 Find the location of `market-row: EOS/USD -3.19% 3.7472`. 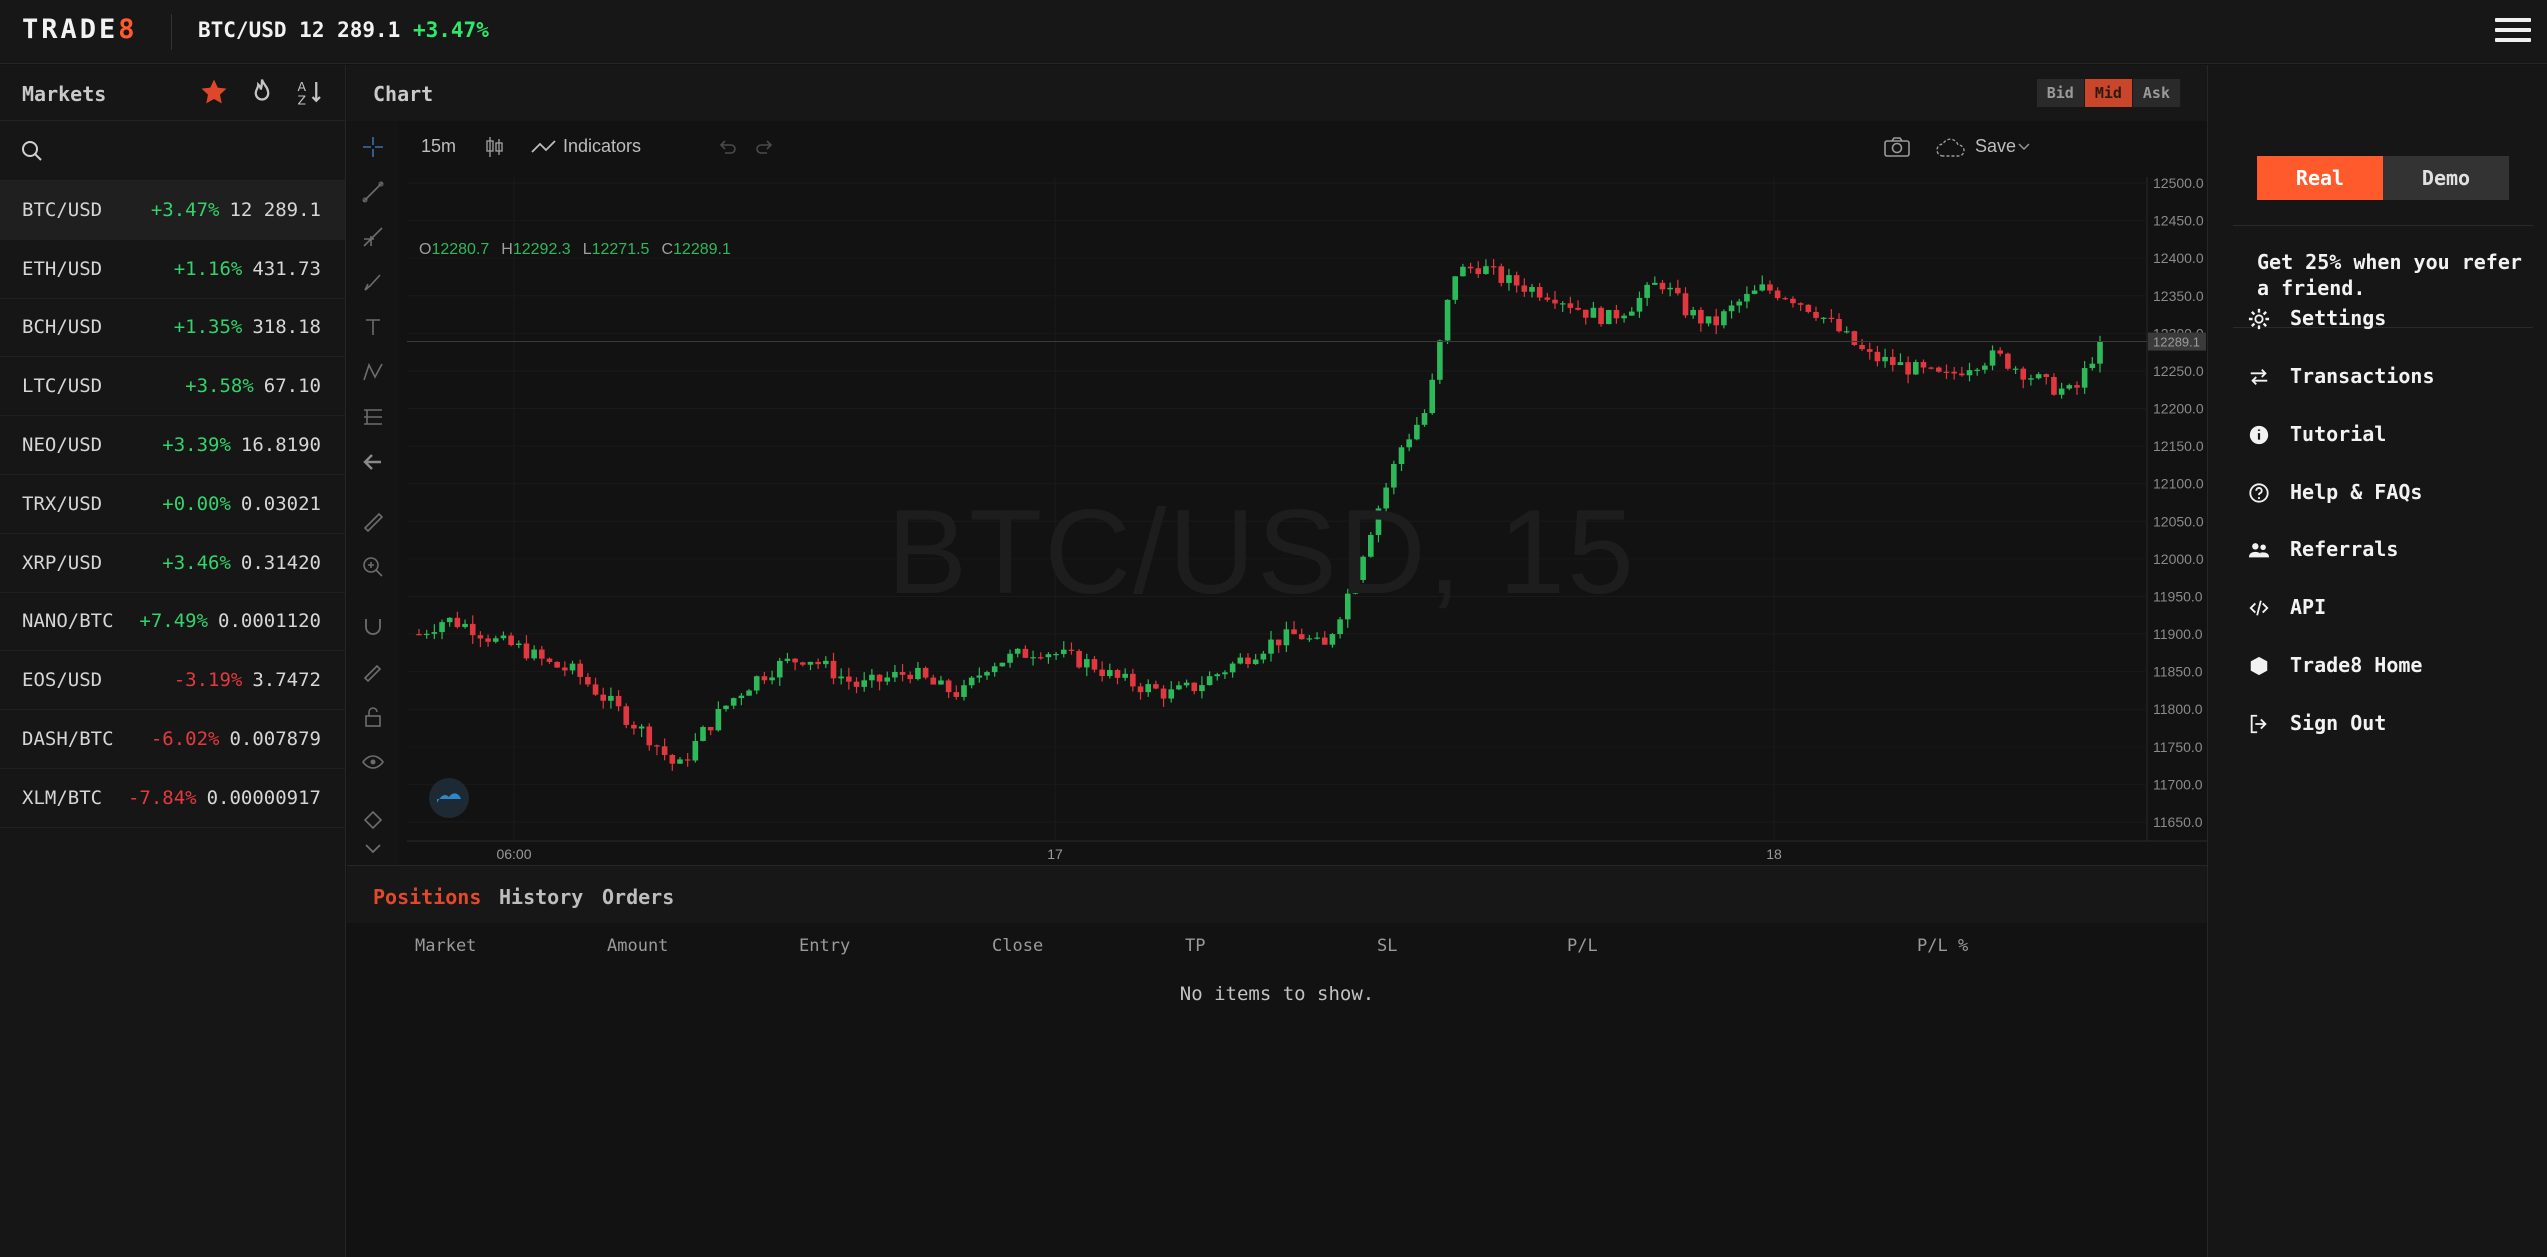

market-row: EOS/USD -3.19% 3.7472 is located at coordinates (172, 681).